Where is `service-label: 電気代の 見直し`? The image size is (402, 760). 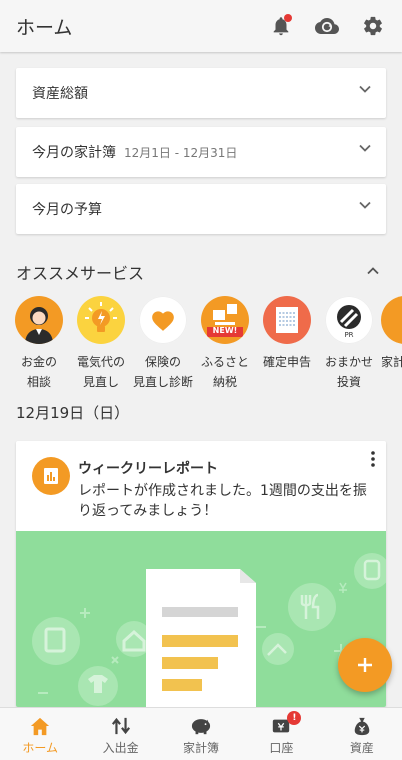
service-label: 電気代の 見直し is located at coordinates (100, 372).